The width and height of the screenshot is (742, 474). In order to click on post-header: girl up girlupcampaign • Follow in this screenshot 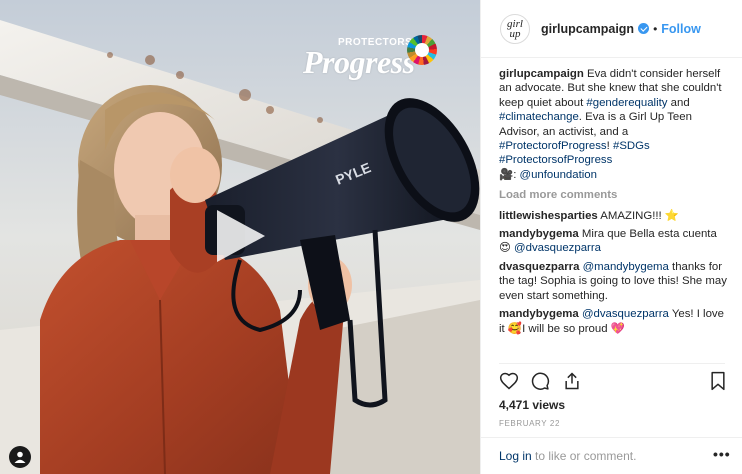, I will do `click(611, 29)`.